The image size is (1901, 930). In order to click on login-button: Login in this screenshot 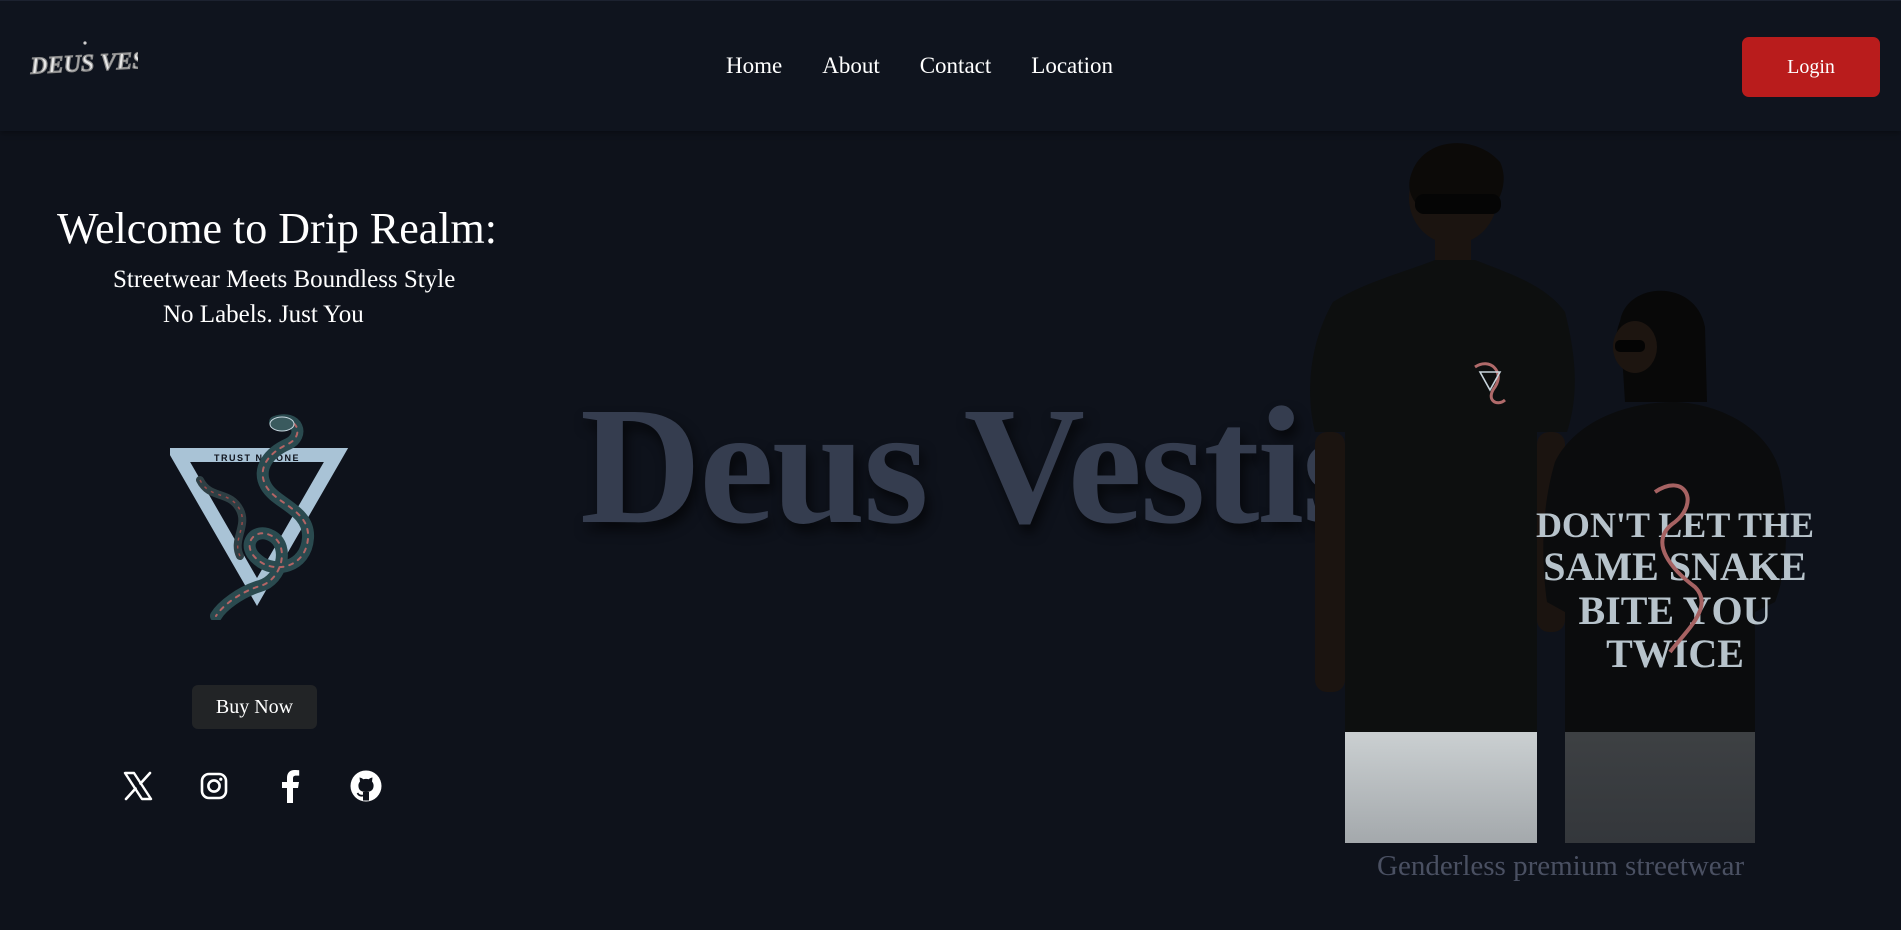, I will do `click(1811, 67)`.